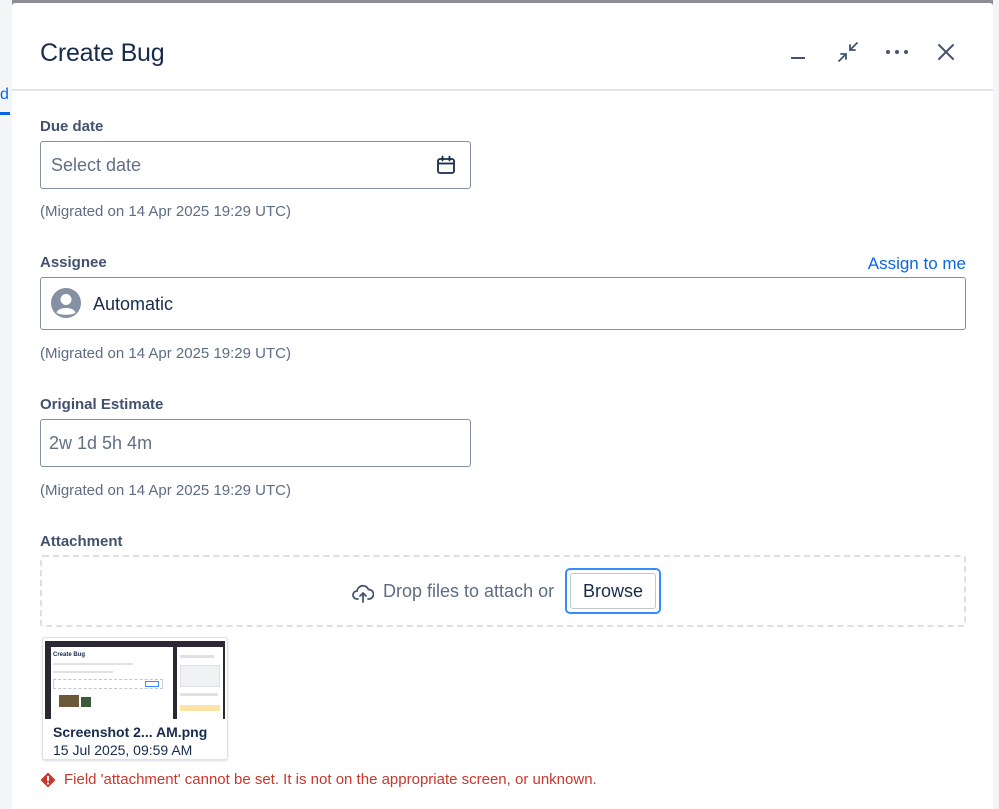 Image resolution: width=999 pixels, height=809 pixels. I want to click on avatar-icon, so click(66, 303).